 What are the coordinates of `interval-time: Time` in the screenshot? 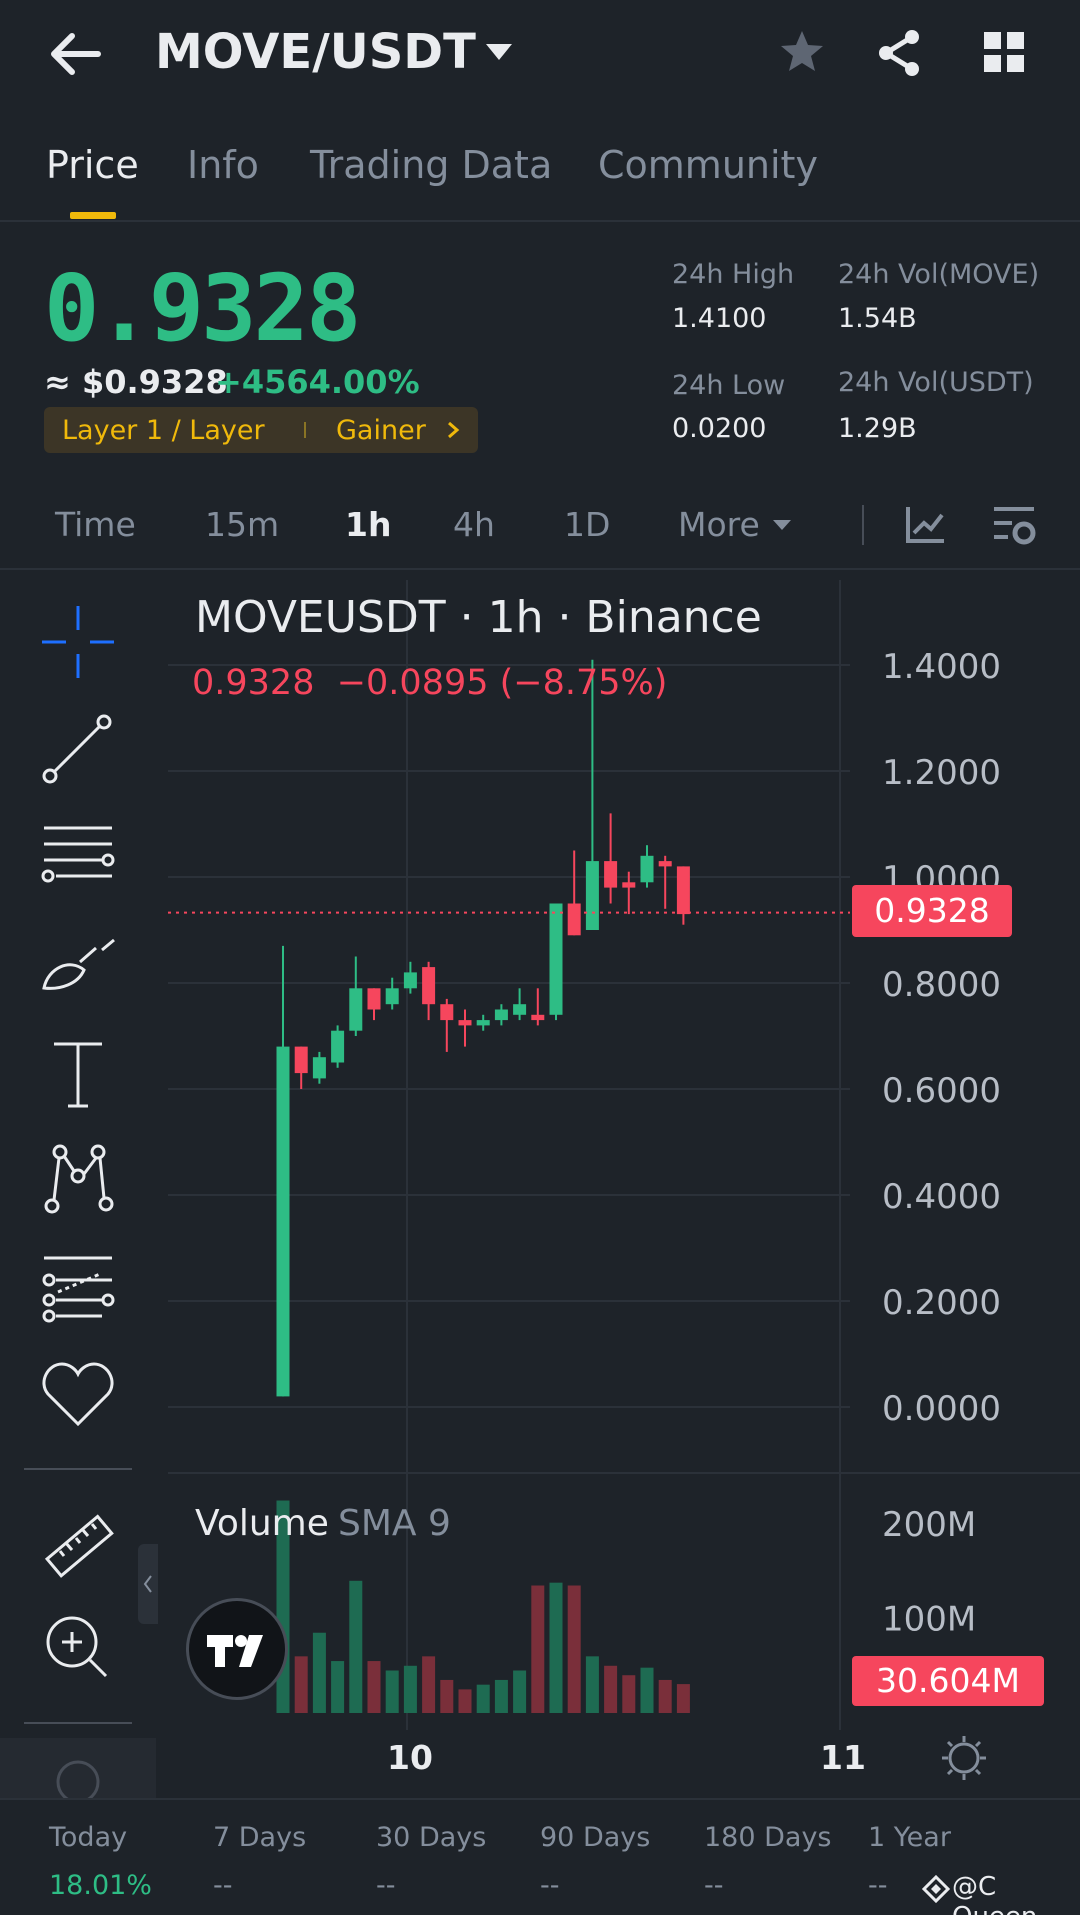 It's located at (95, 524).